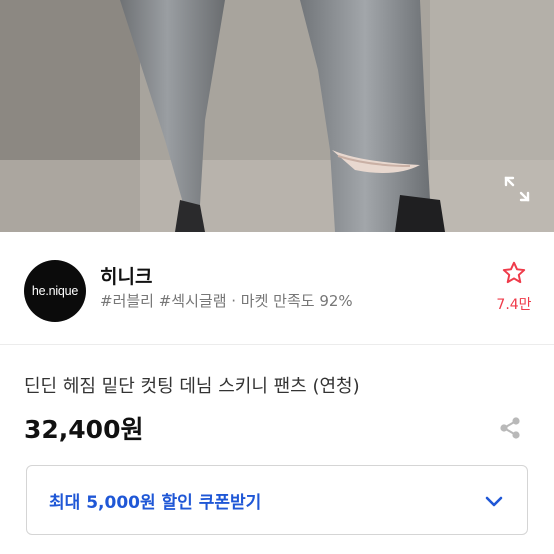 The height and width of the screenshot is (554, 554). I want to click on seller-logo: he.nique, so click(55, 291).